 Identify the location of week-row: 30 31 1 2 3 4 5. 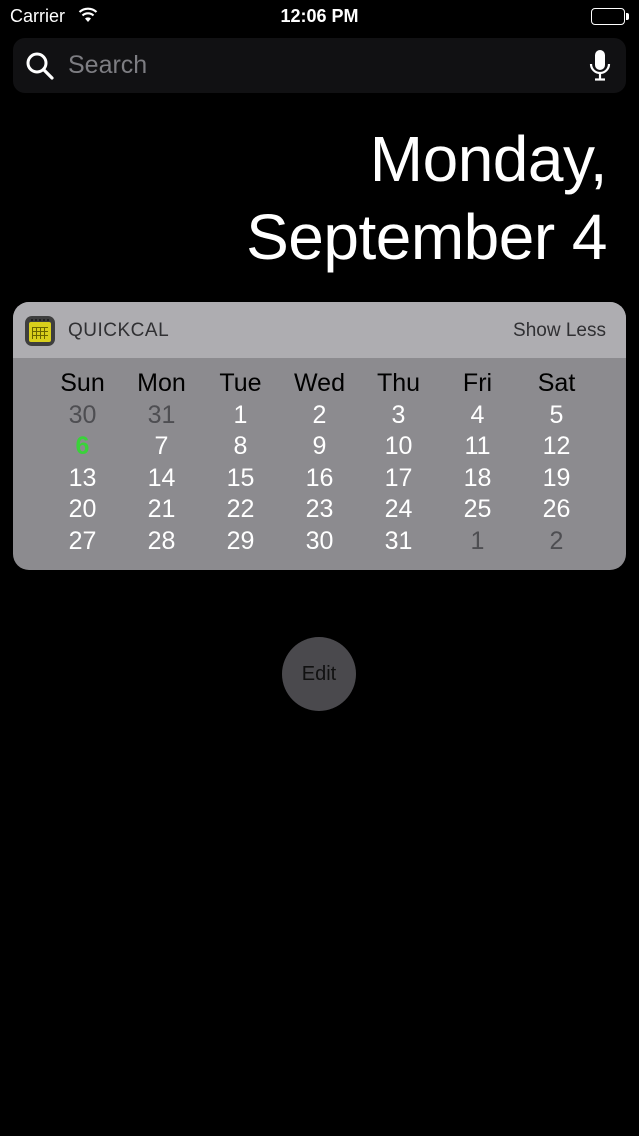
(319, 416).